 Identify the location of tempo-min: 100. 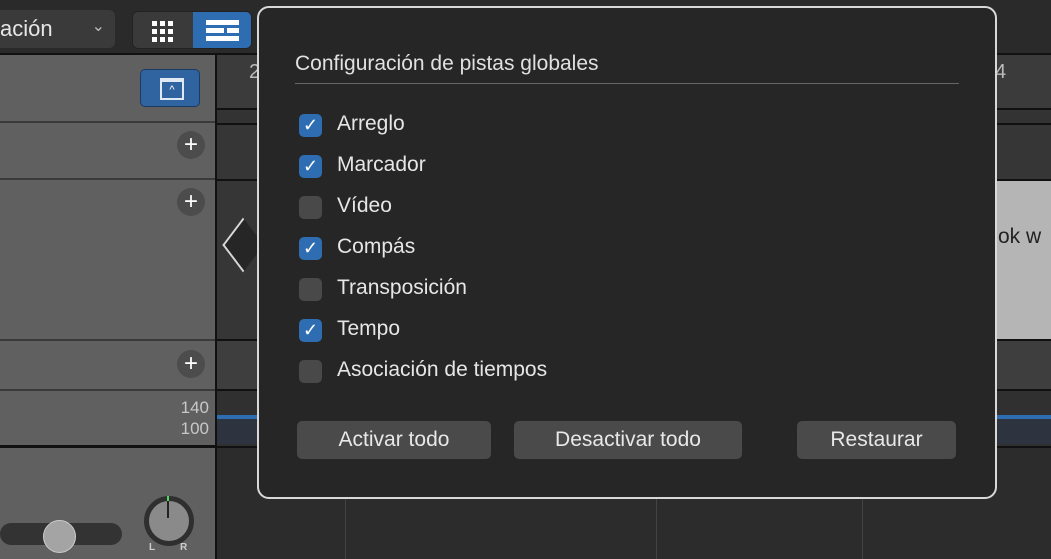
(194, 428).